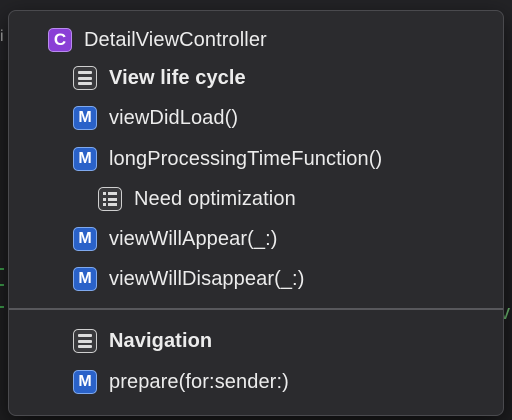 The image size is (512, 420). I want to click on class-icon: C, so click(60, 40).